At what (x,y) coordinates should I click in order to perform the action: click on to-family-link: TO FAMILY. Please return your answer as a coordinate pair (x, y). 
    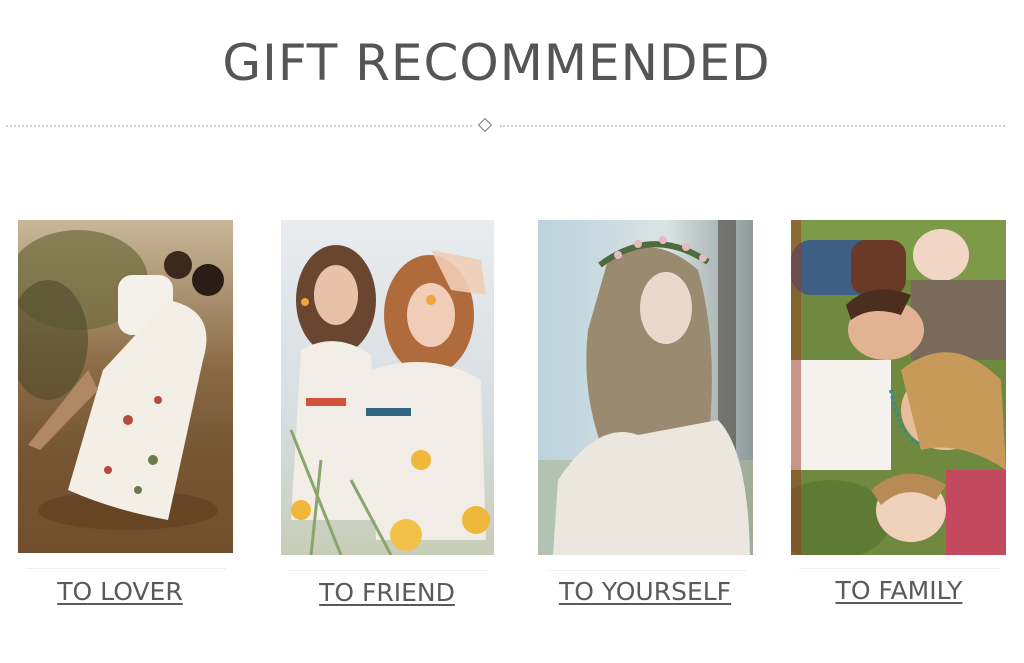
    Looking at the image, I should click on (896, 590).